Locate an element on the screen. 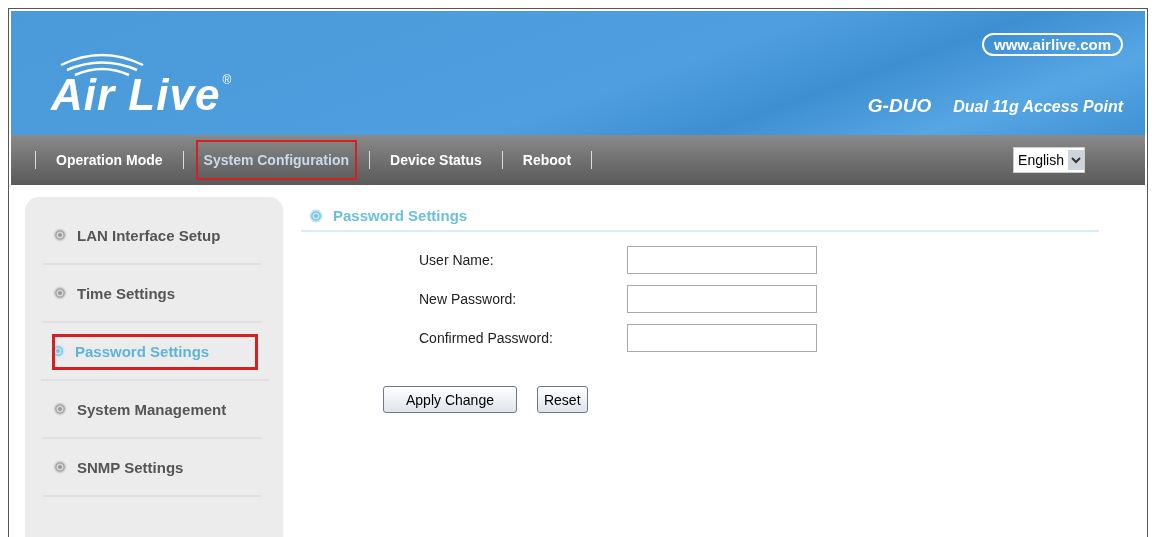 The width and height of the screenshot is (1162, 537). section-title: Password Settings is located at coordinates (700, 219).